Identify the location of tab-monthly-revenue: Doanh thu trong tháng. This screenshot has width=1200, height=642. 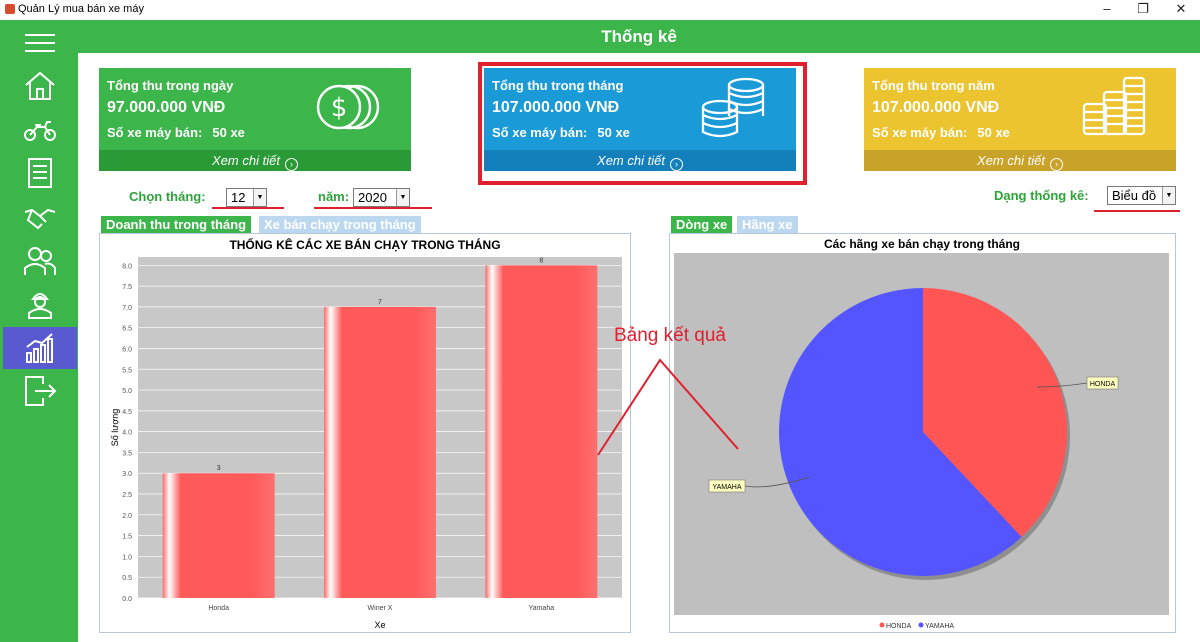
(176, 225).